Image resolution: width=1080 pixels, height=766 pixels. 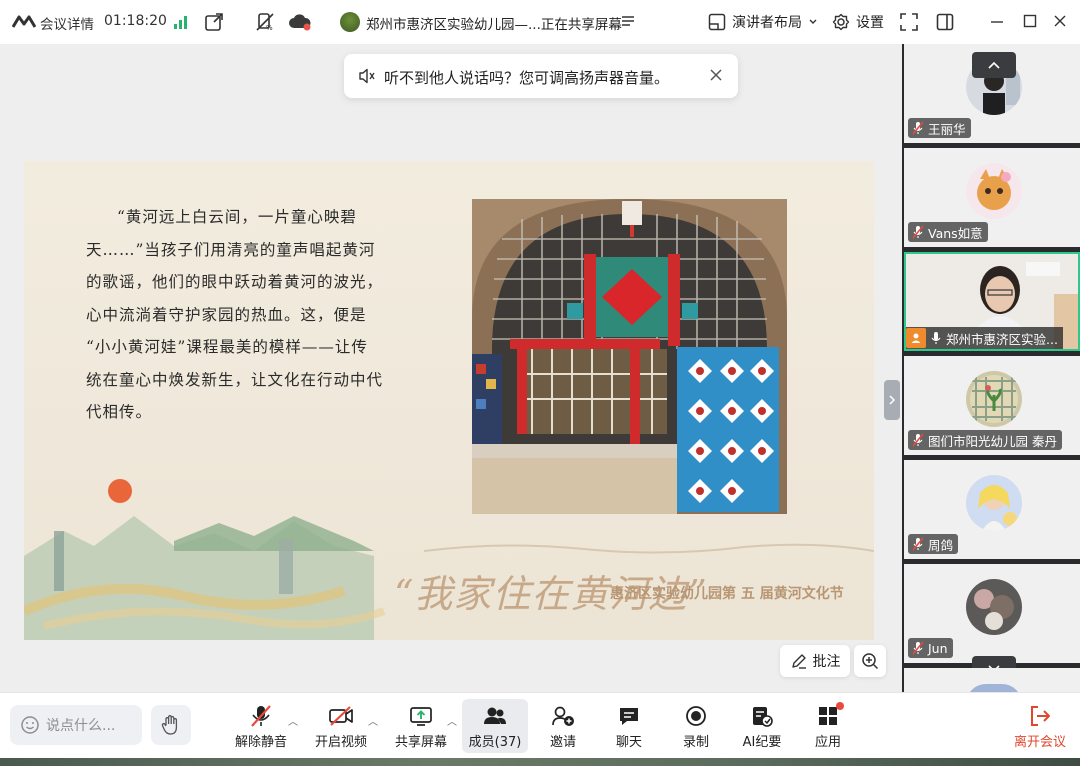 What do you see at coordinates (841, 22) in the screenshot?
I see `gear-icon` at bounding box center [841, 22].